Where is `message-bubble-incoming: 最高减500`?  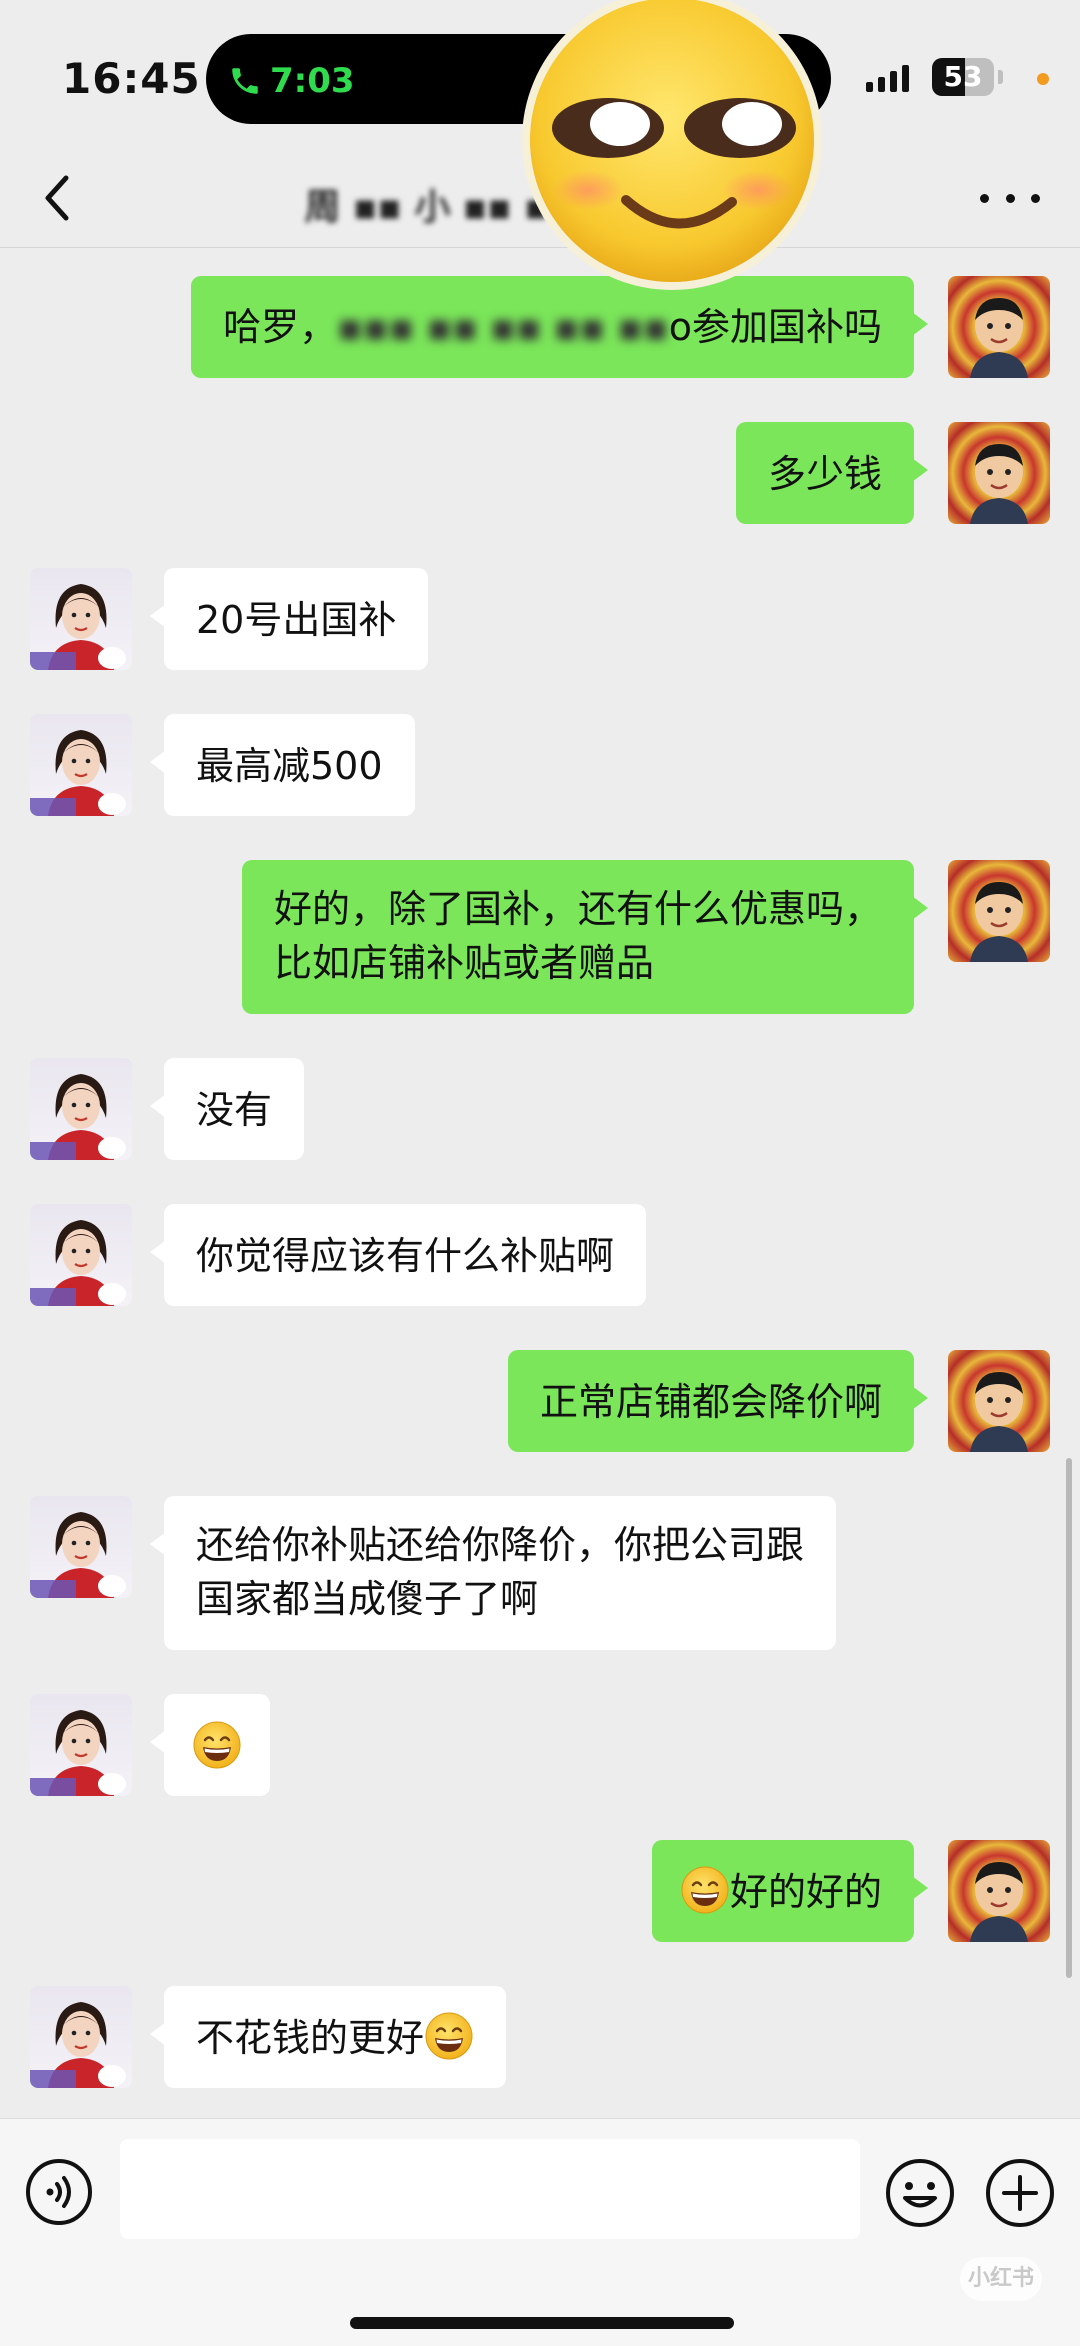
message-bubble-incoming: 最高减500 is located at coordinates (282, 765).